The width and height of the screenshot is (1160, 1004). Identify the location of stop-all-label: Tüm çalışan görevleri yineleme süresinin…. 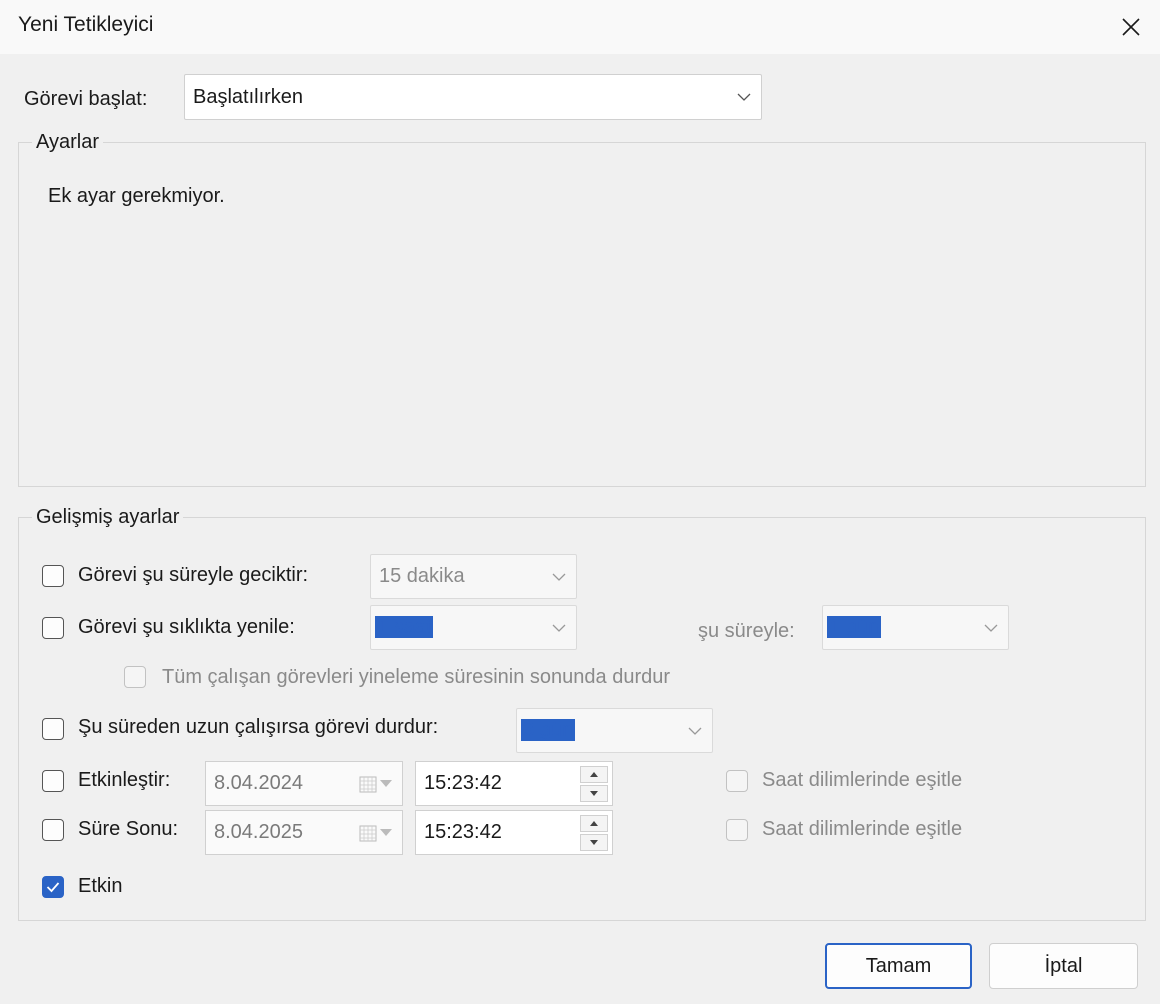
(416, 677).